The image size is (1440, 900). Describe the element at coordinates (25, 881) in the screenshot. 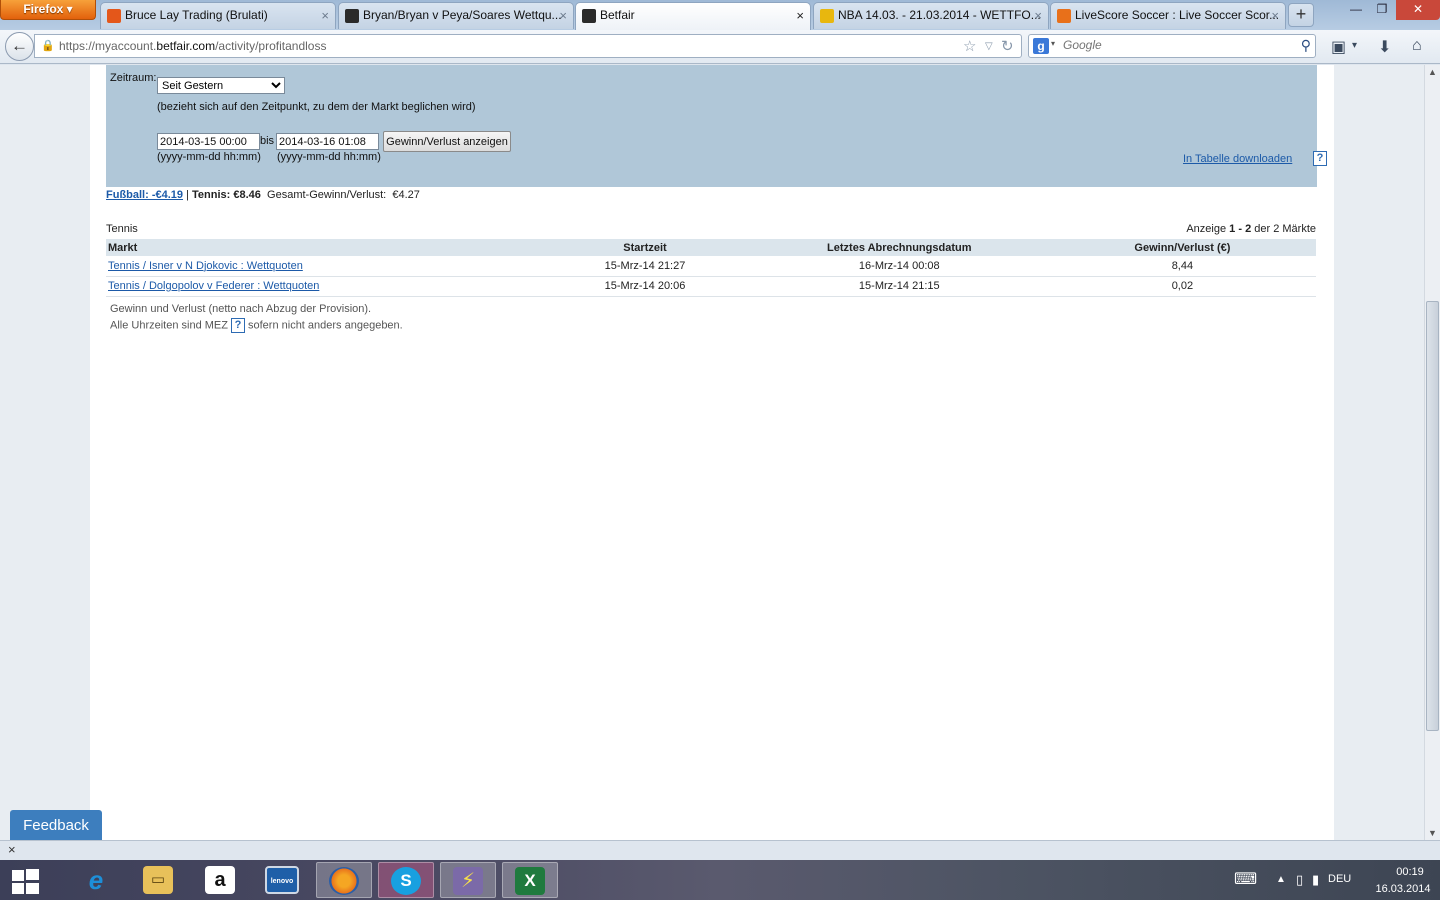

I see `start-button` at that location.